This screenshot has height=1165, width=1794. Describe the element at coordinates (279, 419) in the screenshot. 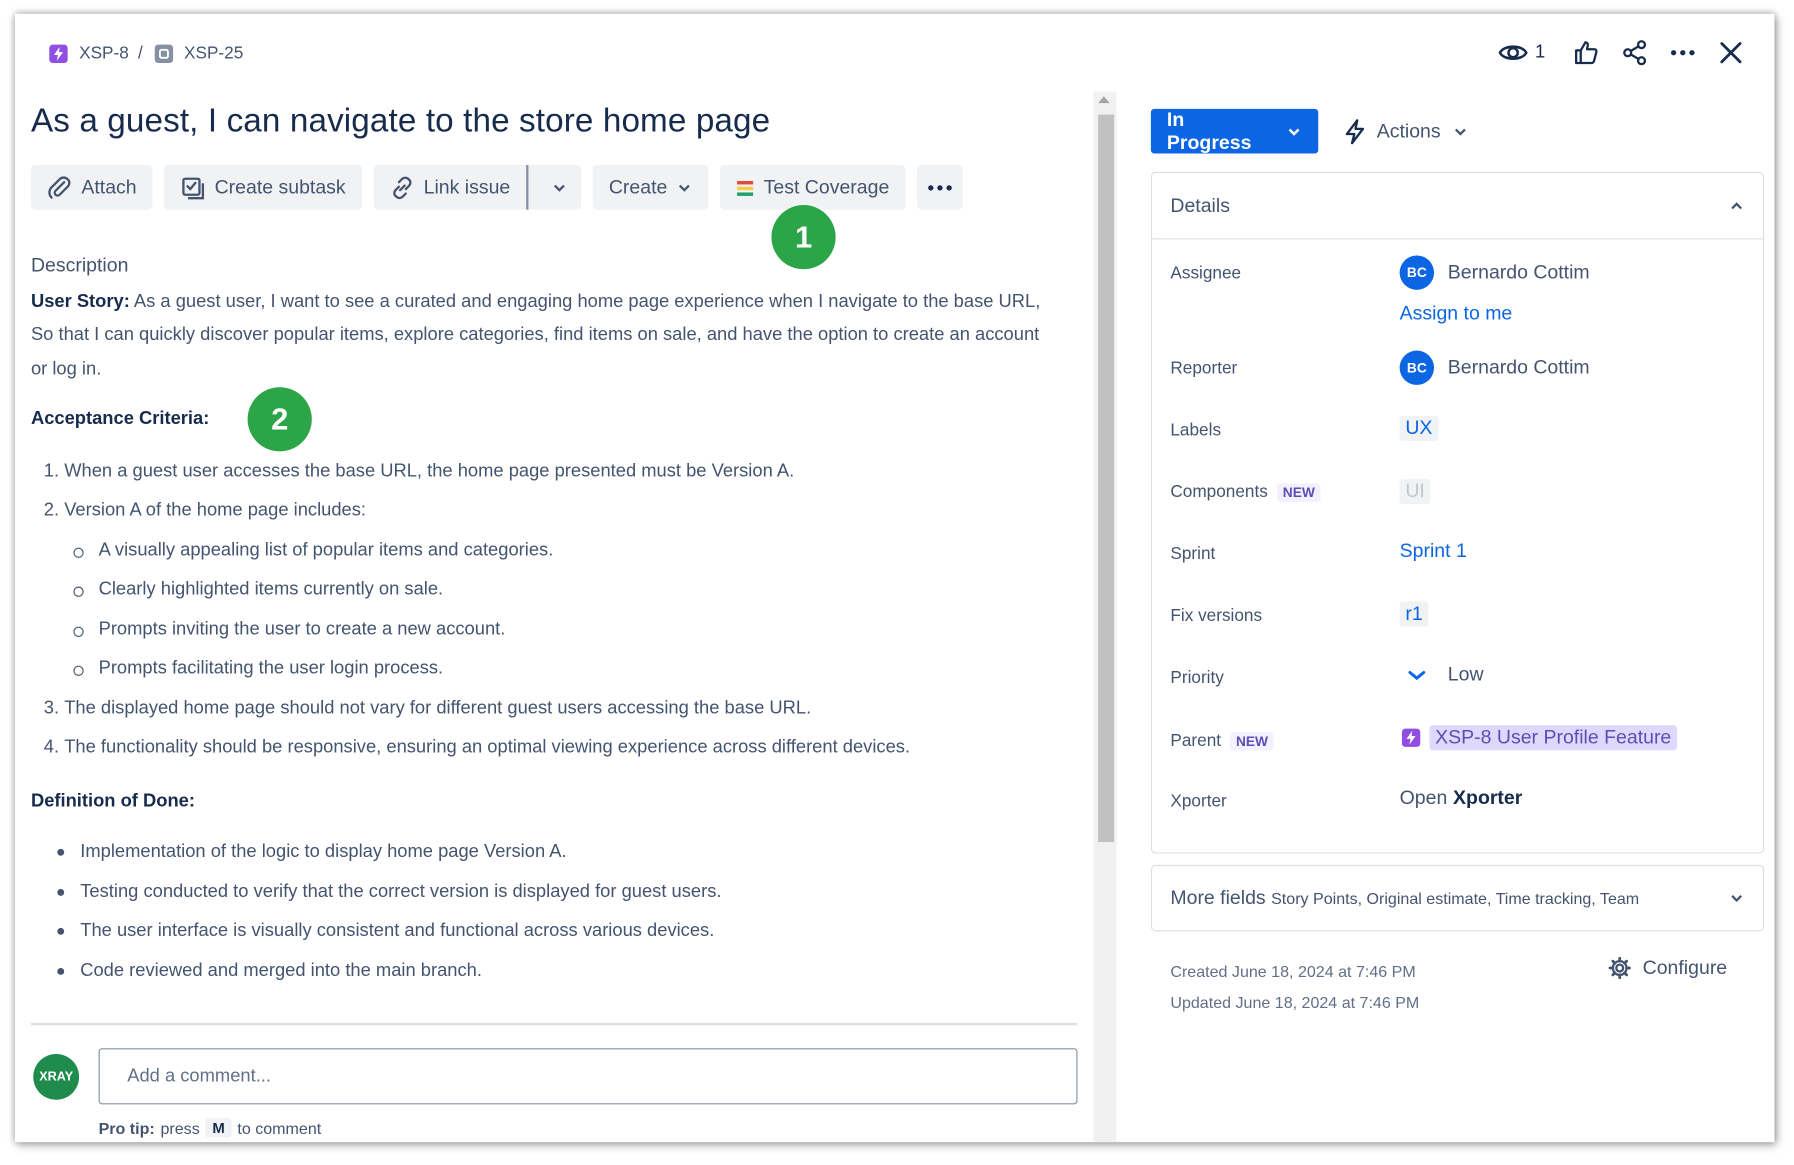

I see `callout-badge-2: 2` at that location.